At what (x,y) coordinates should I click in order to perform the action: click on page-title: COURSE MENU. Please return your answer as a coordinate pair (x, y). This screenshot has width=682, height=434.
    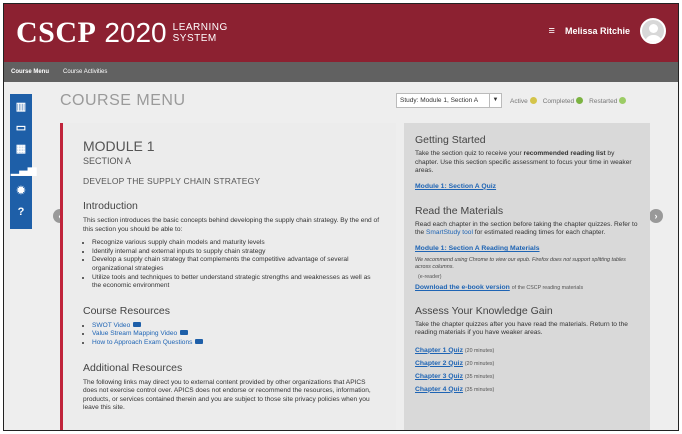
    Looking at the image, I should click on (123, 100).